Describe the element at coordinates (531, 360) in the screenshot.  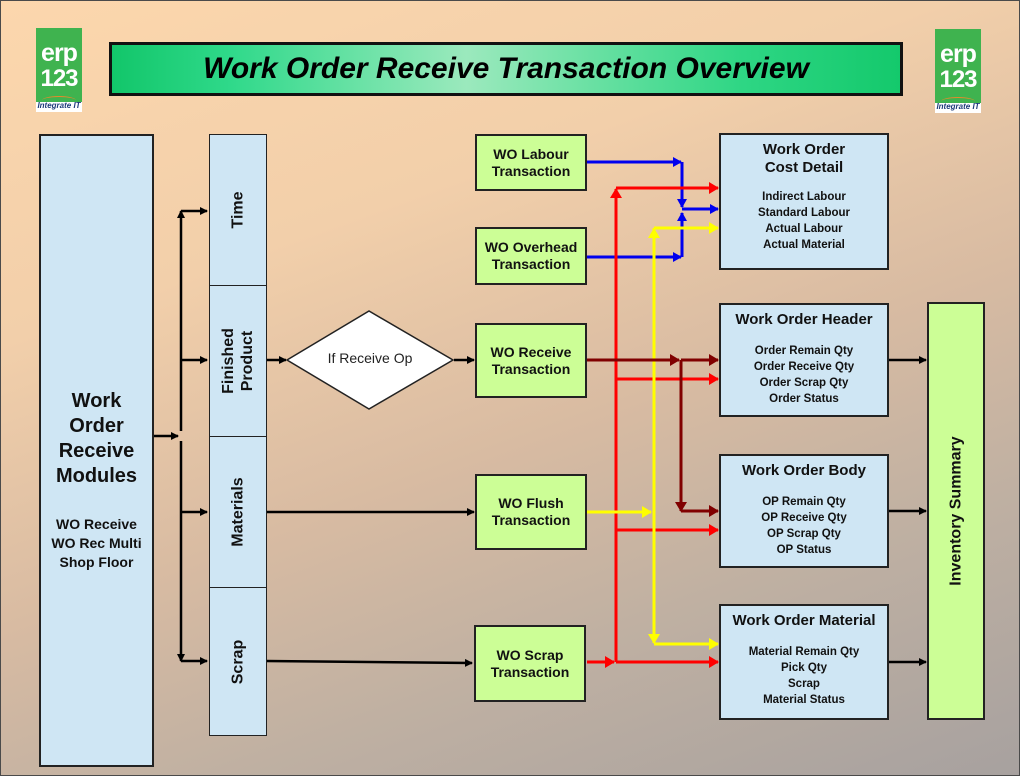
I see `wo-receive-transaction: WO Receive Transaction` at that location.